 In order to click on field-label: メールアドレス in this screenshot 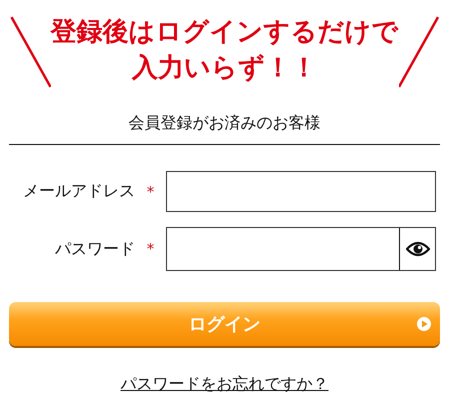, I will do `click(78, 191)`.